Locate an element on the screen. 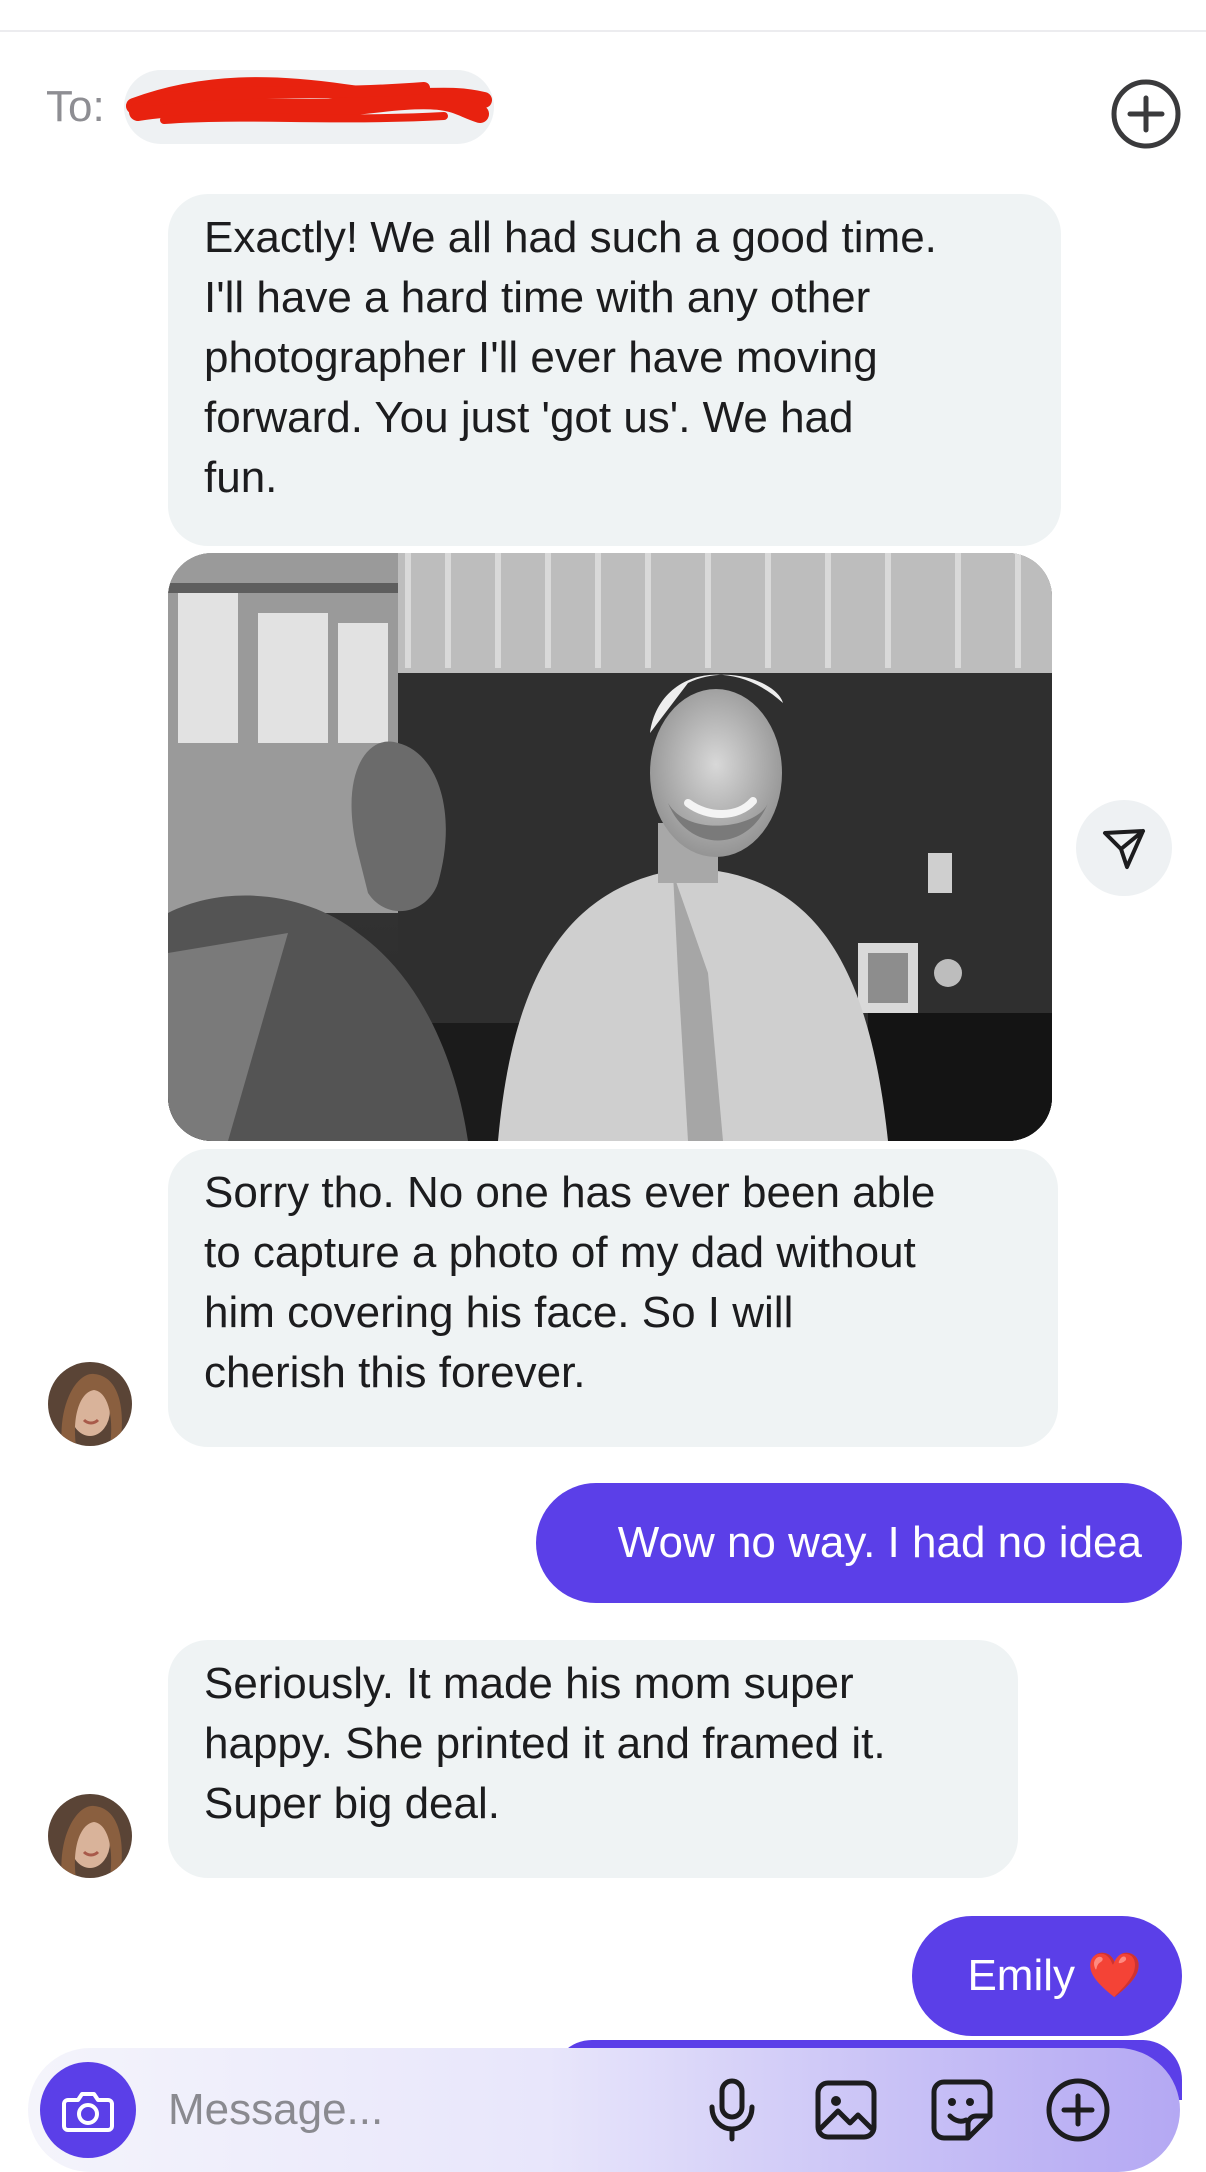 The image size is (1206, 2172). message-input is located at coordinates (428, 2110).